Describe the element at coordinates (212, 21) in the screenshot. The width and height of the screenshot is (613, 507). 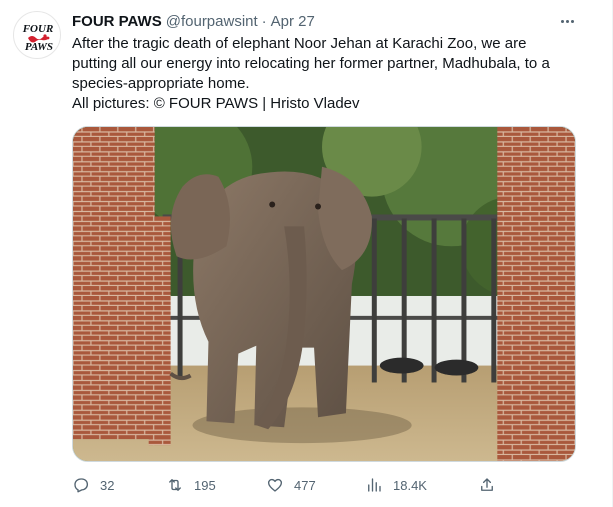
I see `author-handle: @fourpawsint` at that location.